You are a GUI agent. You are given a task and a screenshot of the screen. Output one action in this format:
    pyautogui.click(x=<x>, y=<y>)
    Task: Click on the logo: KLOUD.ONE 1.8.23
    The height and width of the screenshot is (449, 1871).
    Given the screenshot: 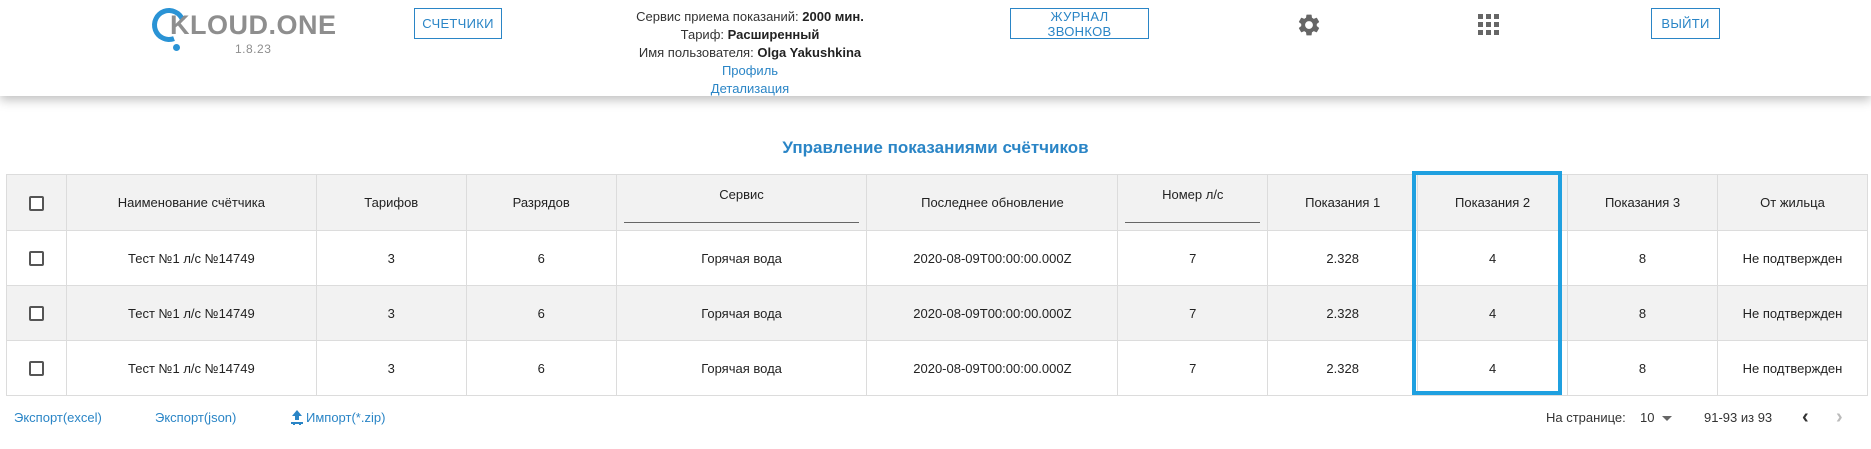 What is the action you would take?
    pyautogui.click(x=241, y=29)
    